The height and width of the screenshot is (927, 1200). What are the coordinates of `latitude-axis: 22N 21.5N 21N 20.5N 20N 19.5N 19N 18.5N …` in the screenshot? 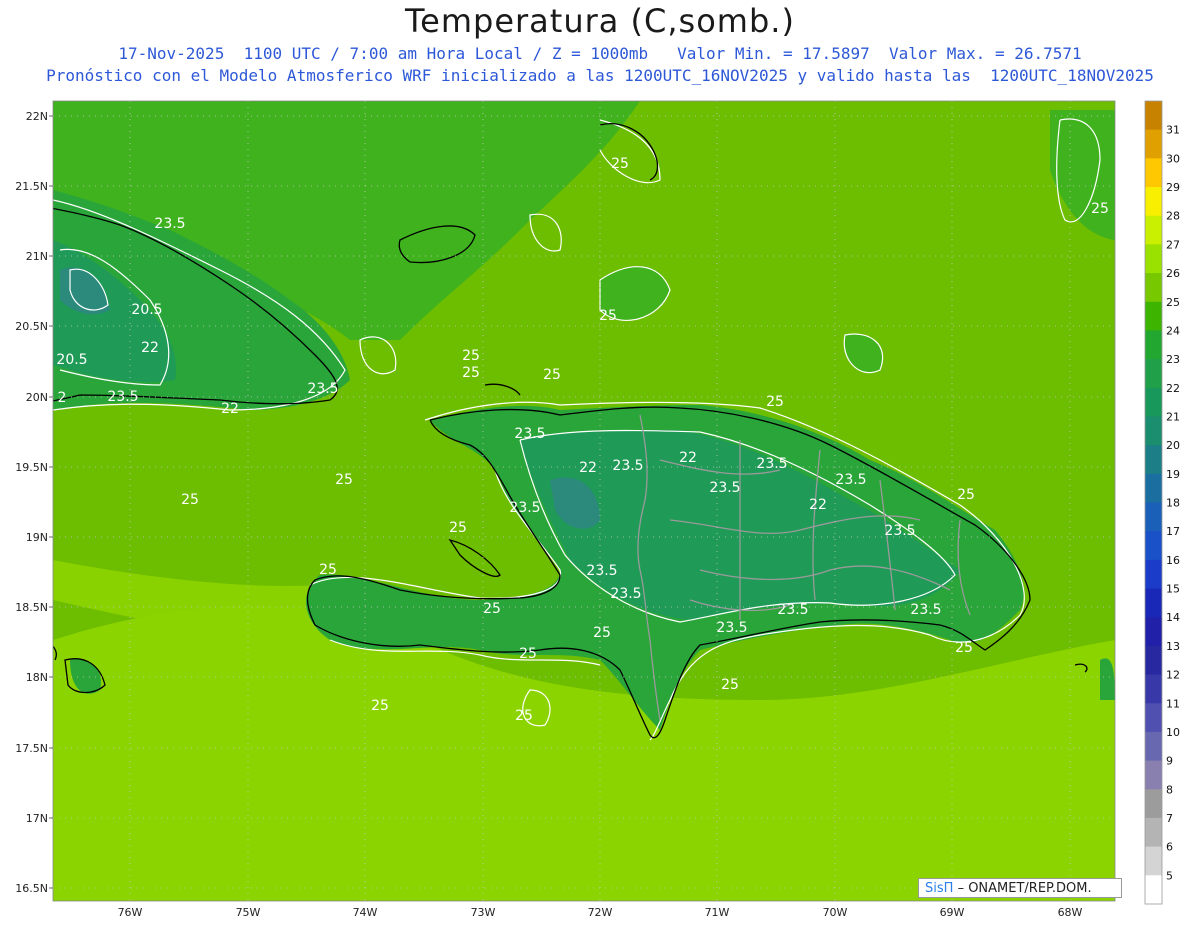 It's located at (31, 502).